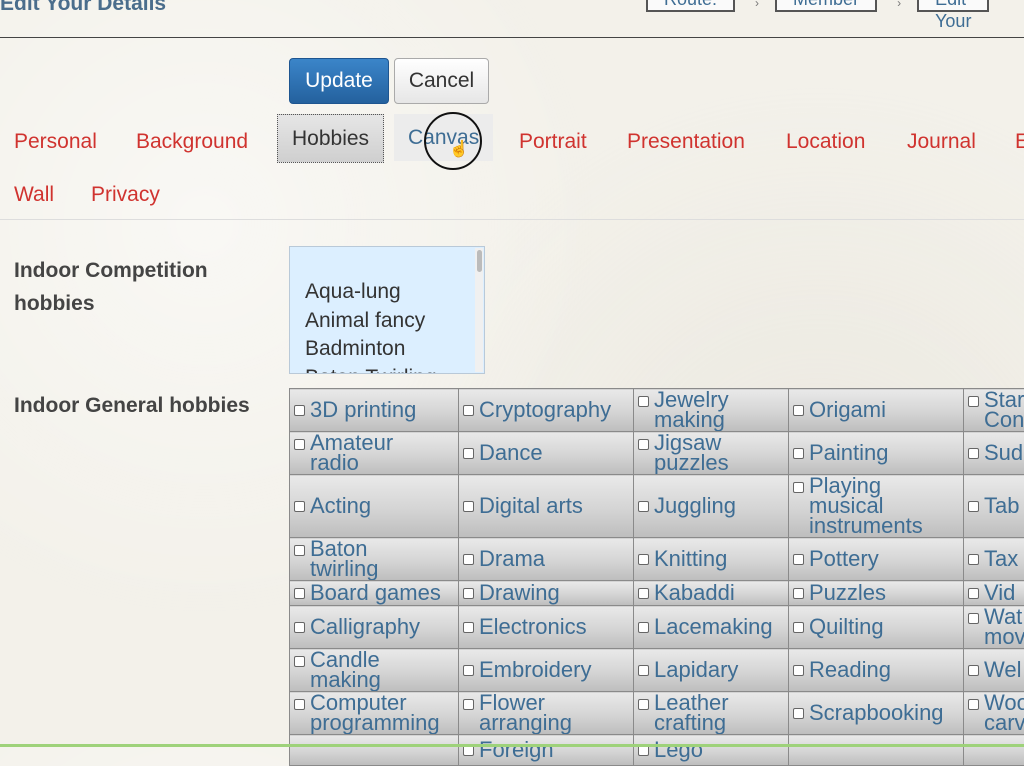  Describe the element at coordinates (375, 453) in the screenshot. I see `hobby-option: Amateurradio` at that location.